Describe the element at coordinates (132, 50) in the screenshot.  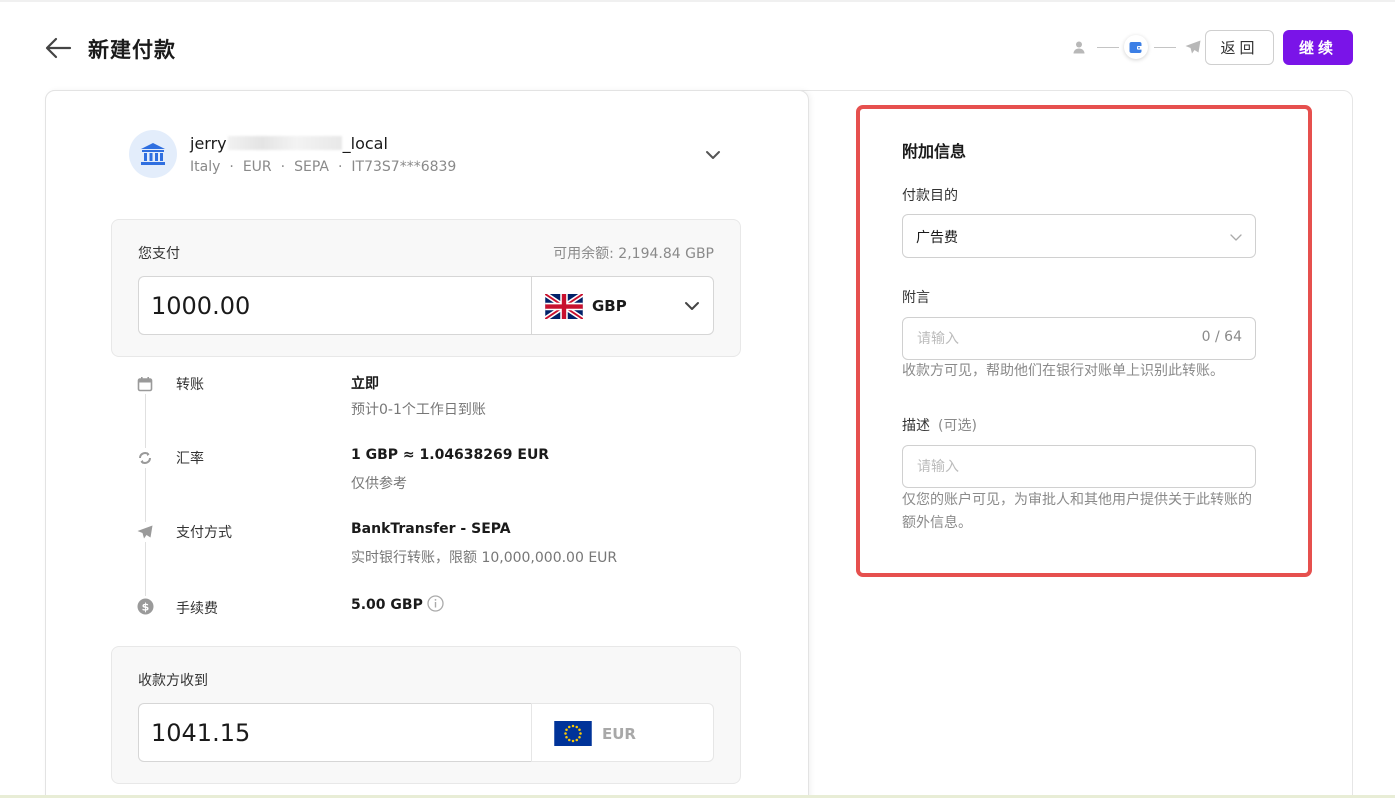
I see `page-title: 新建付款` at that location.